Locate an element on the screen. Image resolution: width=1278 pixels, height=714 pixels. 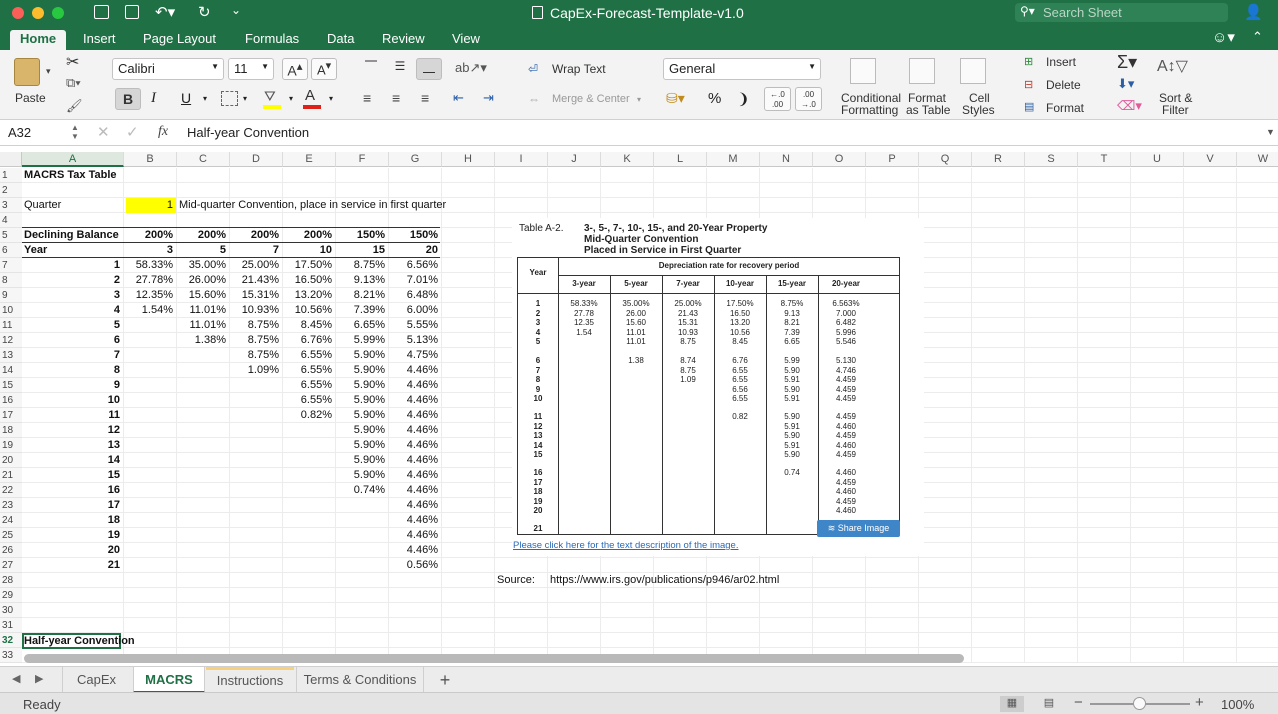
year-number-cell: 9 is located at coordinates (73, 385).